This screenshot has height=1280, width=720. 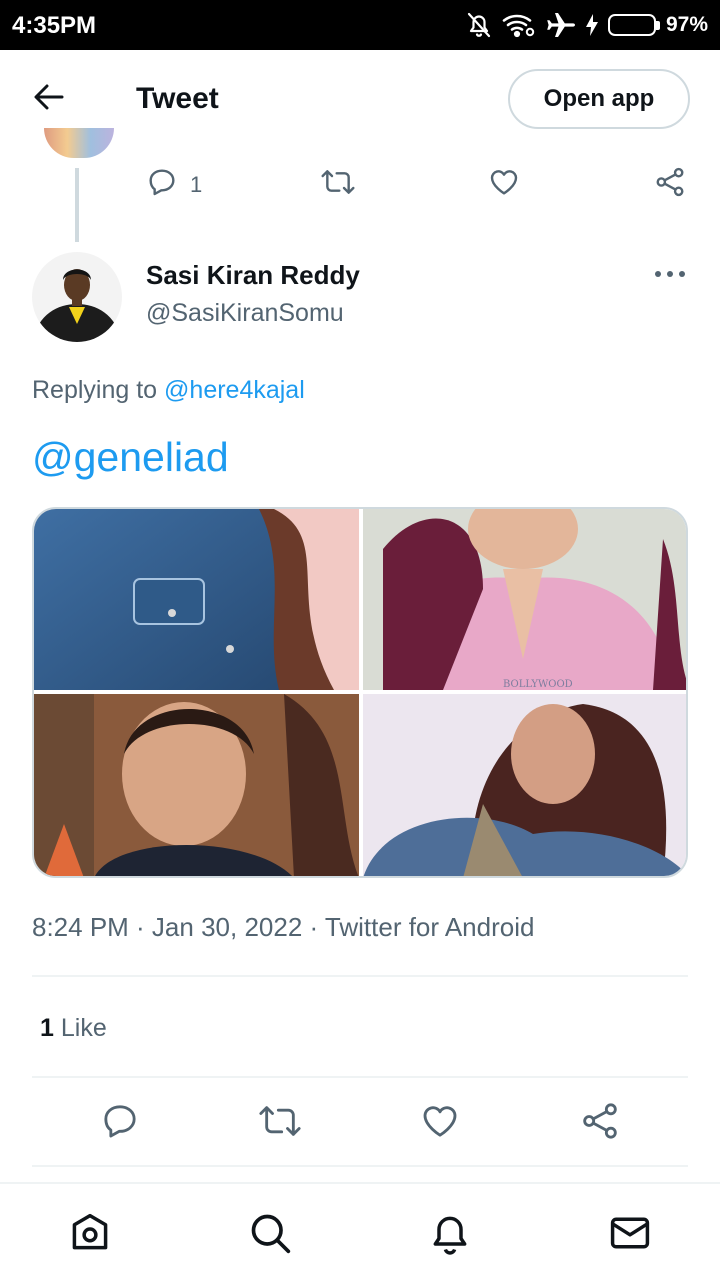 I want to click on nav-messages-button, so click(x=630, y=1235).